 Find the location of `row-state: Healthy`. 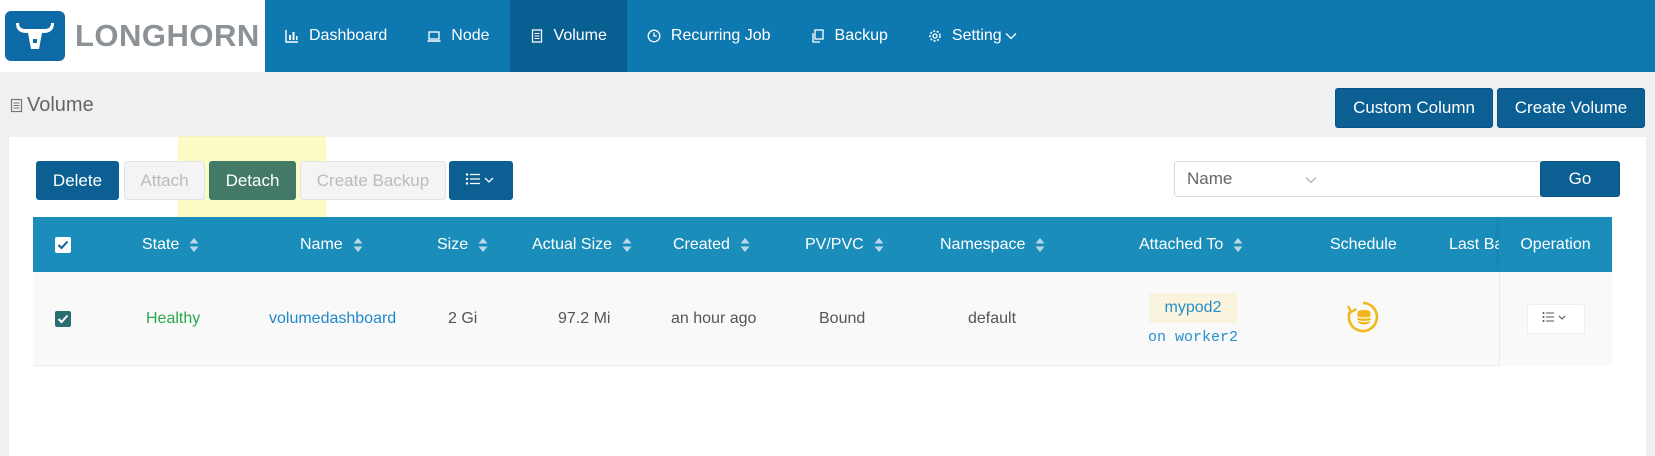

row-state: Healthy is located at coordinates (173, 318).